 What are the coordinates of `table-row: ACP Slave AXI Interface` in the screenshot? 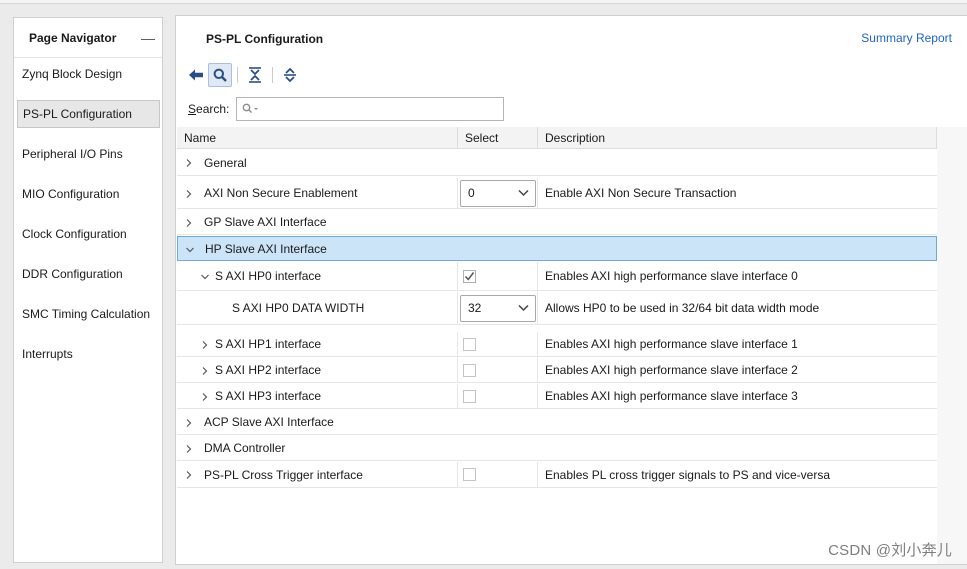 It's located at (557, 422).